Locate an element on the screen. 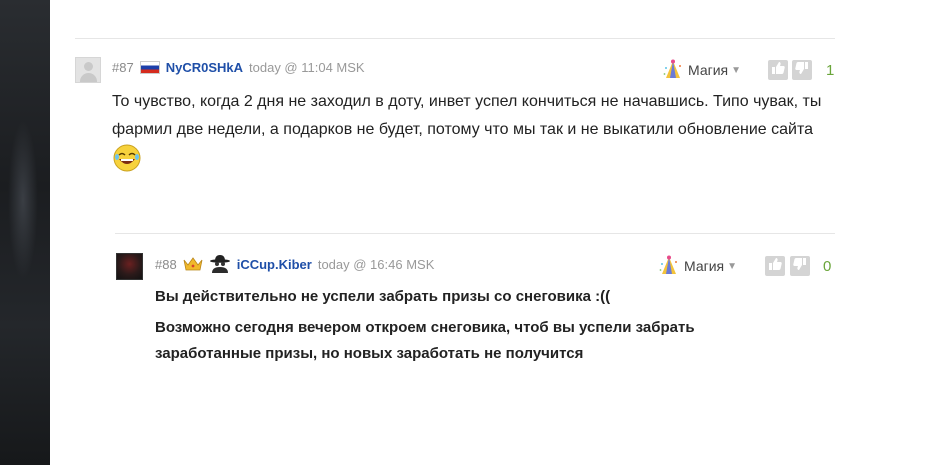 This screenshot has height=465, width=951. page-background-left is located at coordinates (25, 232).